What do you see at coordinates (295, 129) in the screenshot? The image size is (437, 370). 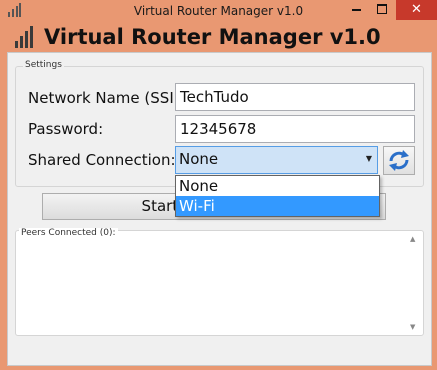 I see `password-input: 12345678` at bounding box center [295, 129].